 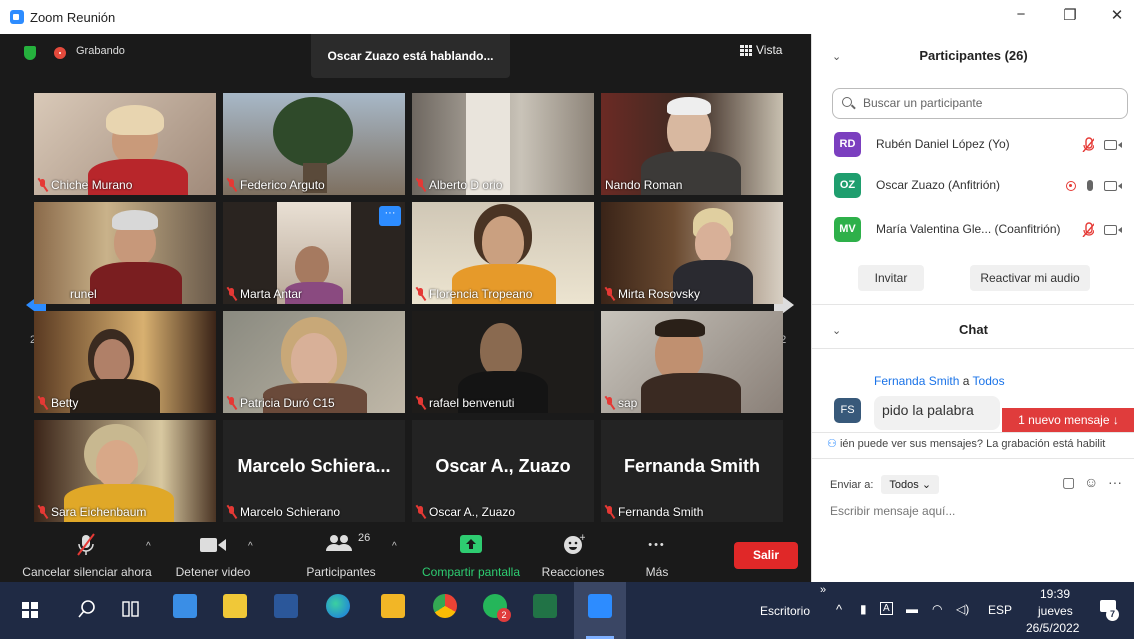 I want to click on participant-row: MV María Valentina Gle... (Coanfitrión), so click(x=984, y=232).